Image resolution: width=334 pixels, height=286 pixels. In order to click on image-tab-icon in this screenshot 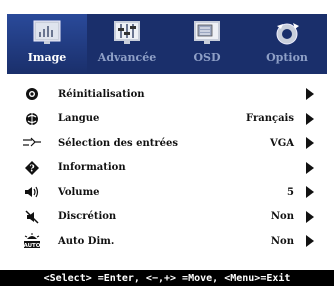, I will do `click(47, 33)`.